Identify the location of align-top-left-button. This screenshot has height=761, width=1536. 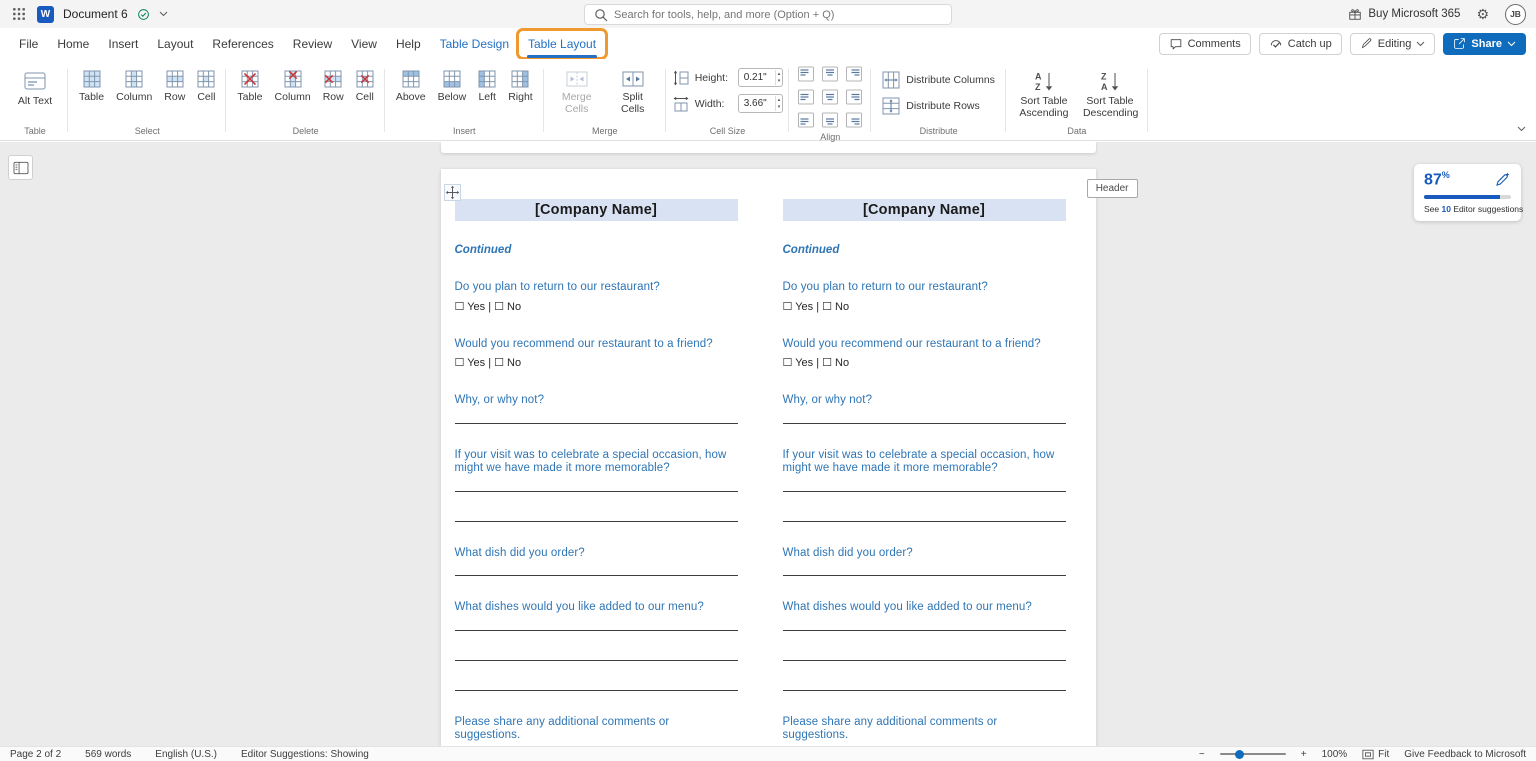
(806, 74).